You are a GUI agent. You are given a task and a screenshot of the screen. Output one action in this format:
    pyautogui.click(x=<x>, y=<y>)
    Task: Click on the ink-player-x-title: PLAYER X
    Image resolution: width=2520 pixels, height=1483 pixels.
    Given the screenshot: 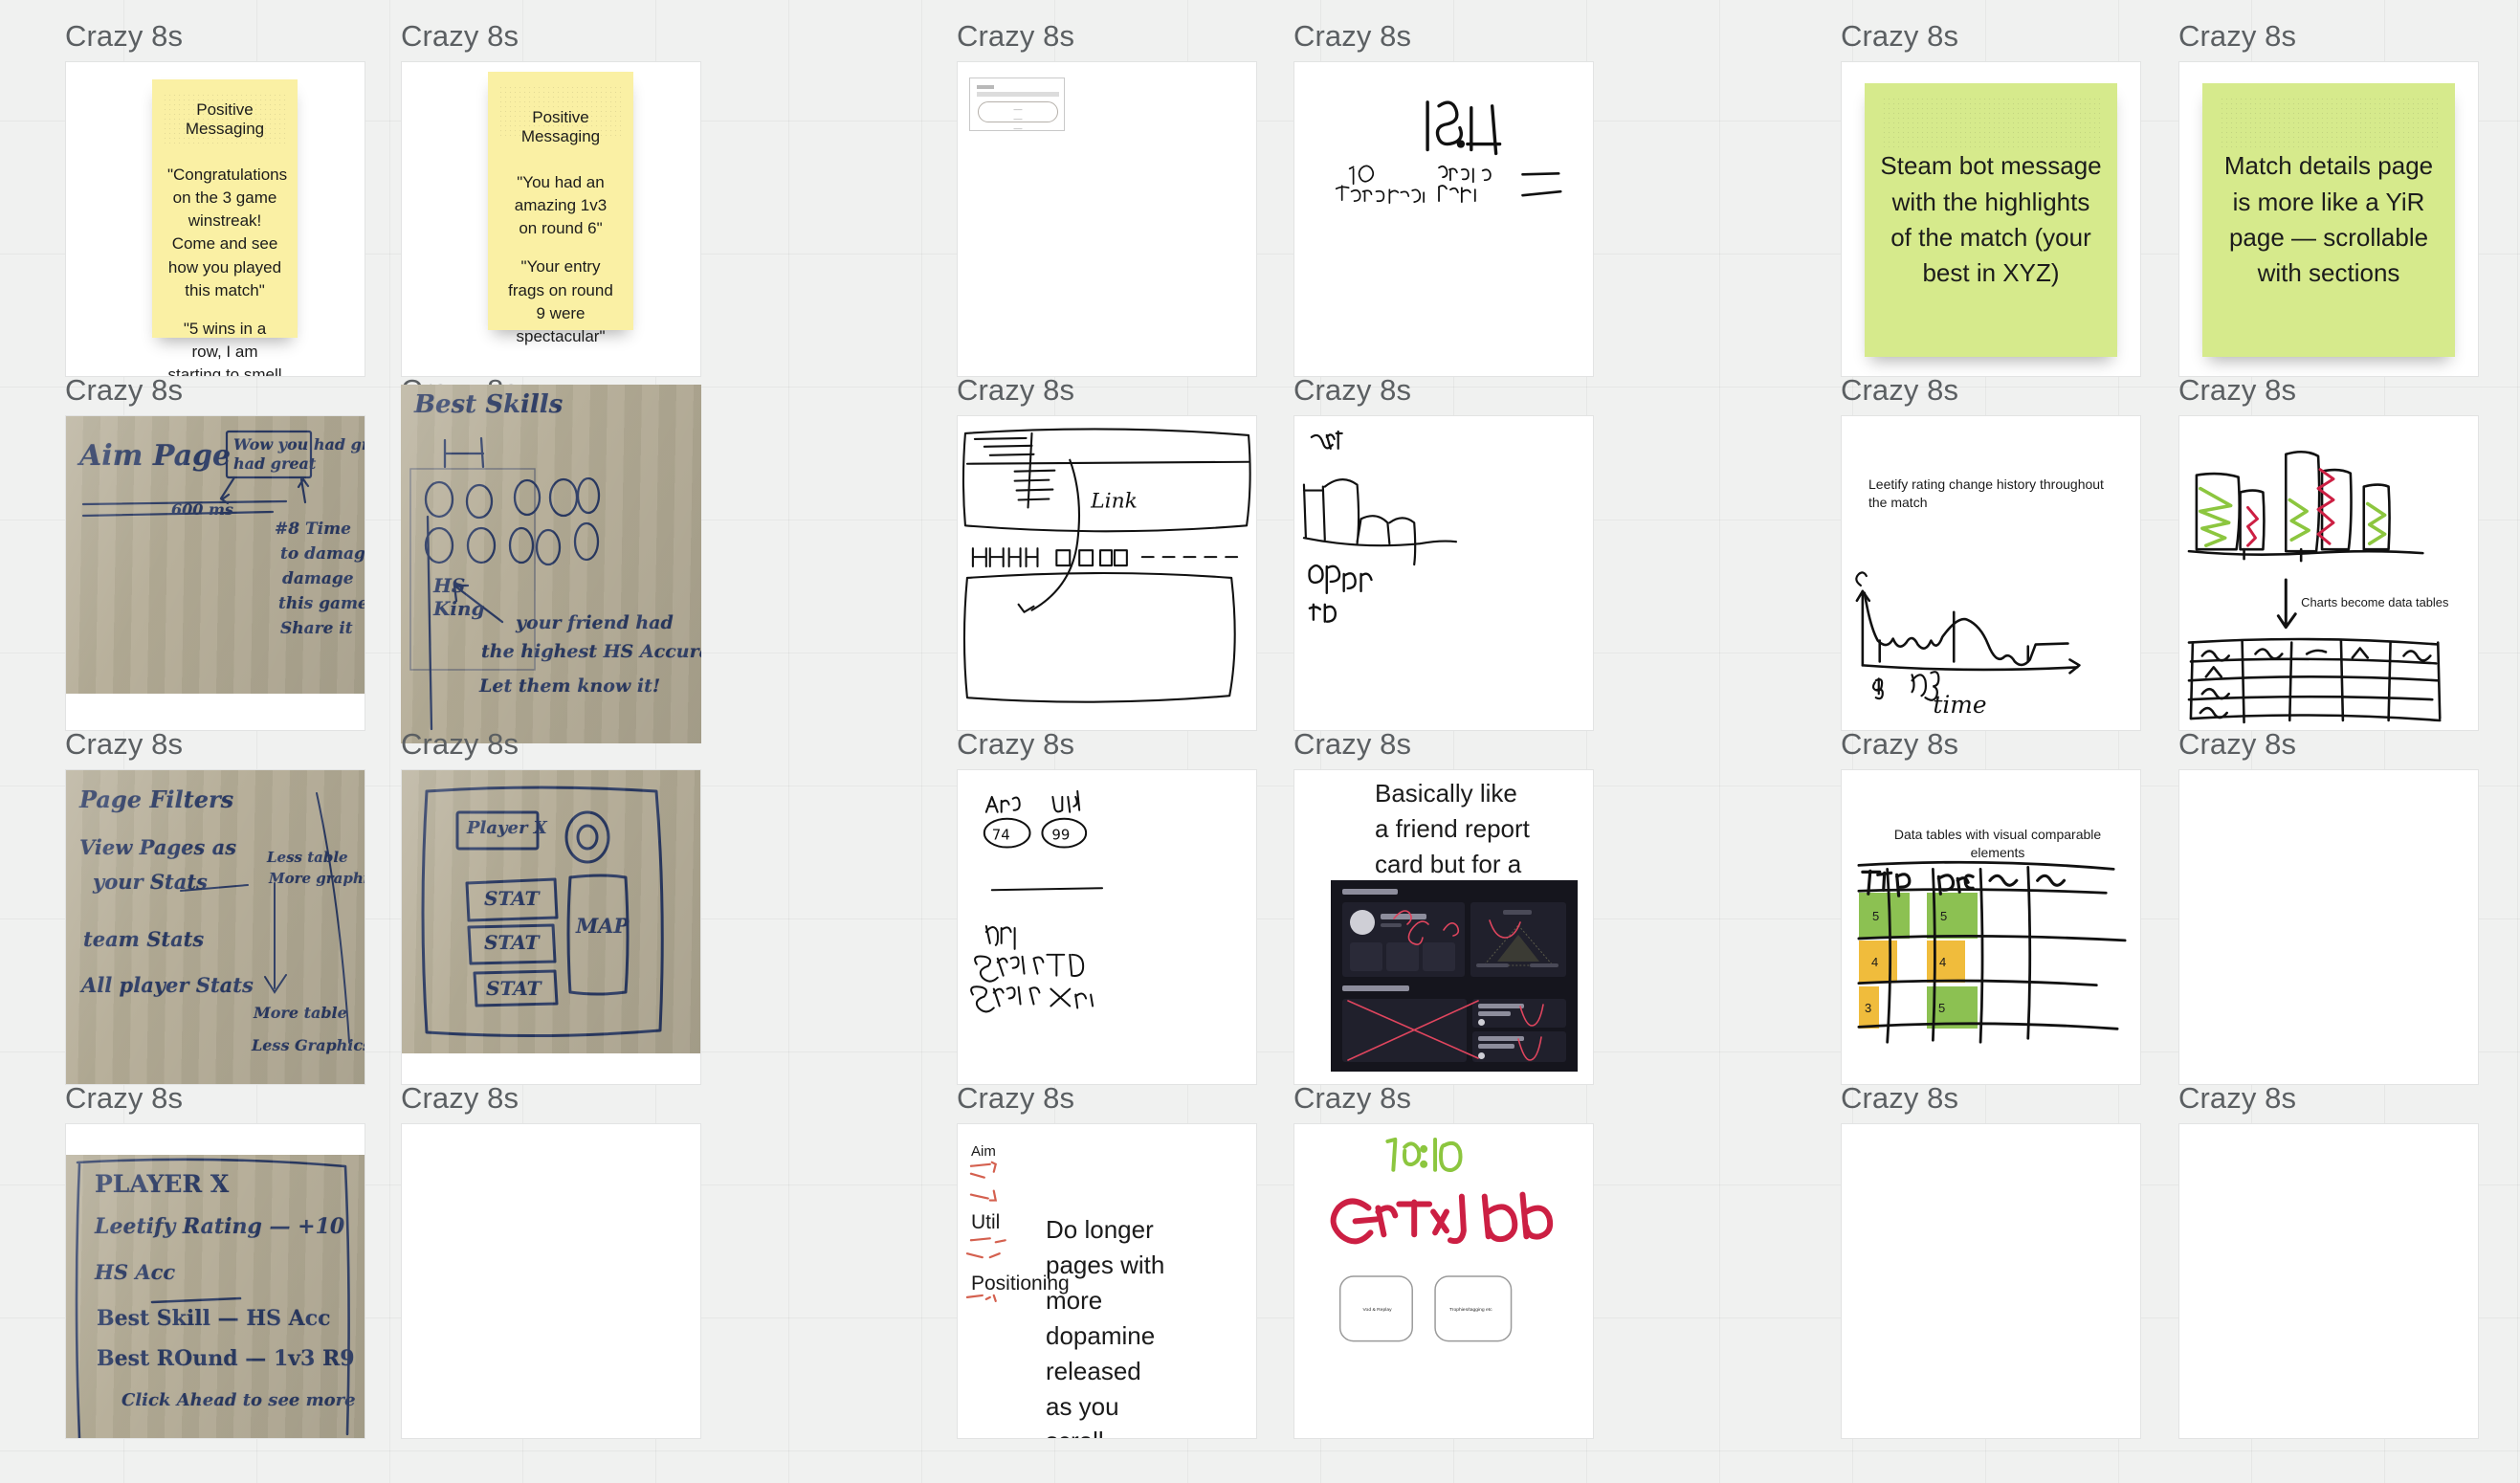 What is the action you would take?
    pyautogui.click(x=162, y=1184)
    